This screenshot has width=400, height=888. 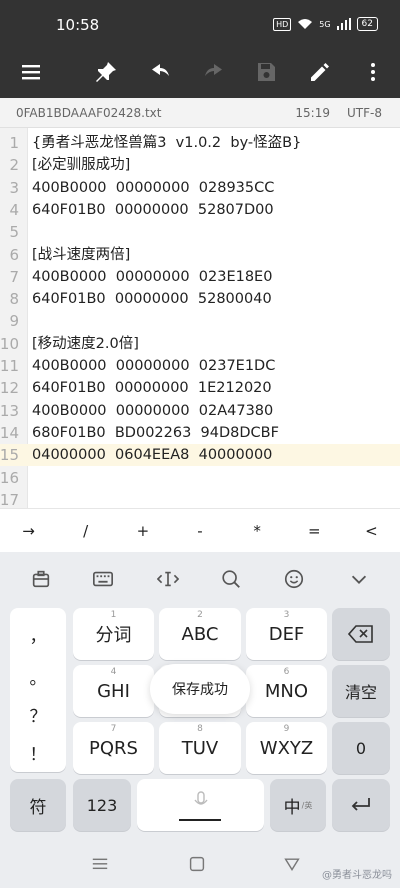 What do you see at coordinates (14, 321) in the screenshot?
I see `line-number: 9` at bounding box center [14, 321].